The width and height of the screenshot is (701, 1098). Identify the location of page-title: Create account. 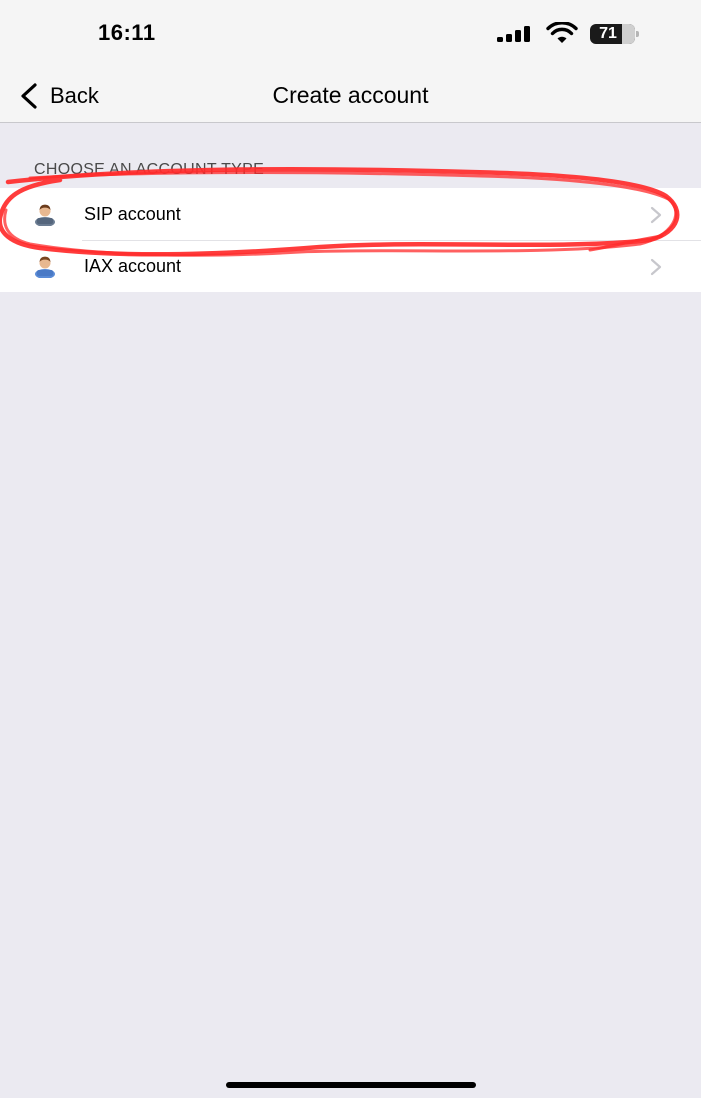
(350, 95).